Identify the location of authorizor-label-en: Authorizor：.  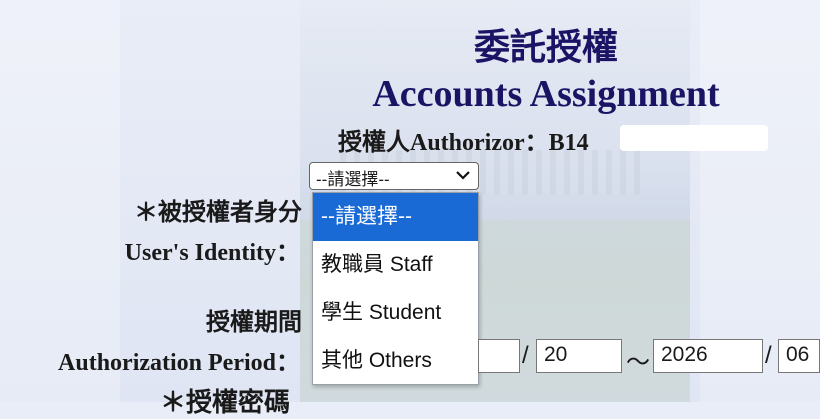
(479, 143).